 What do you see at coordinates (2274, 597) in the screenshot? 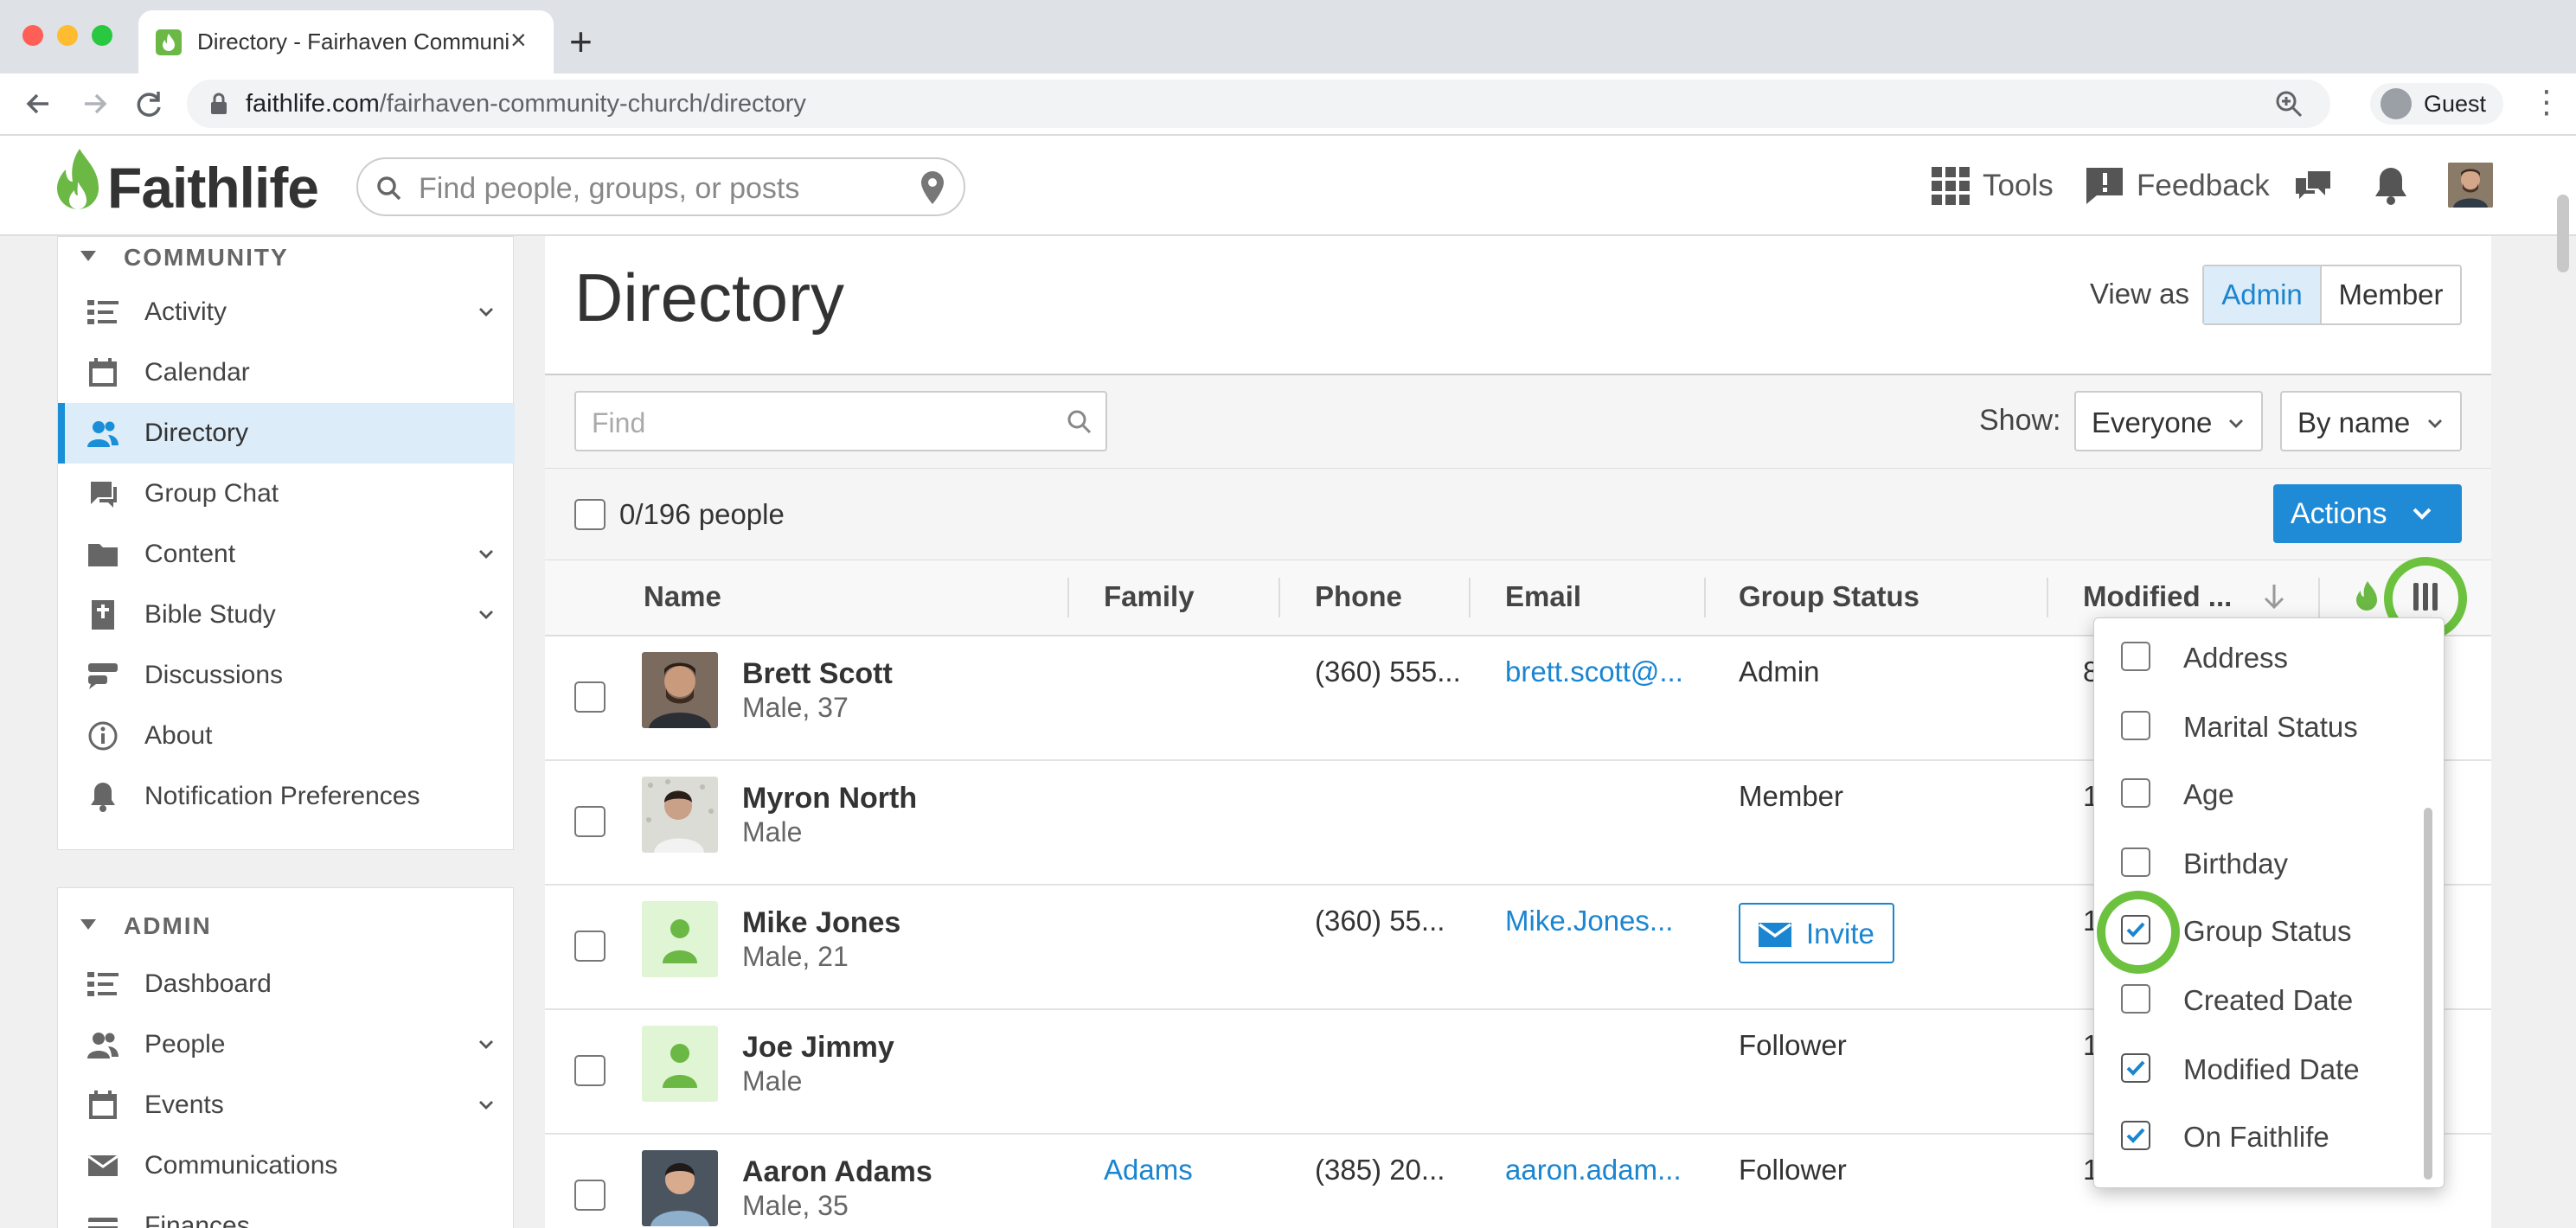
I see `sort-descending-arrow-icon` at bounding box center [2274, 597].